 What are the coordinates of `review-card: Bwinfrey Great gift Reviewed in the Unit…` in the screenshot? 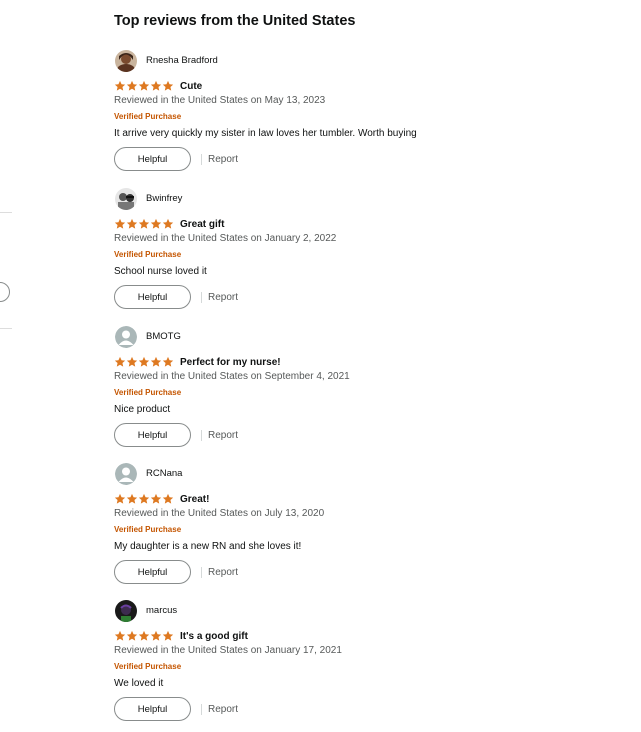 It's located at (374, 254).